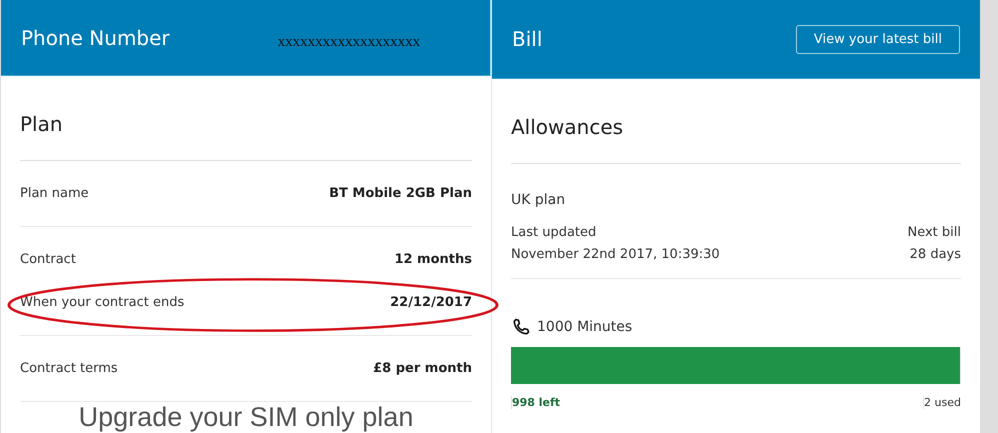  Describe the element at coordinates (433, 259) in the screenshot. I see `row-value: 12 months` at that location.